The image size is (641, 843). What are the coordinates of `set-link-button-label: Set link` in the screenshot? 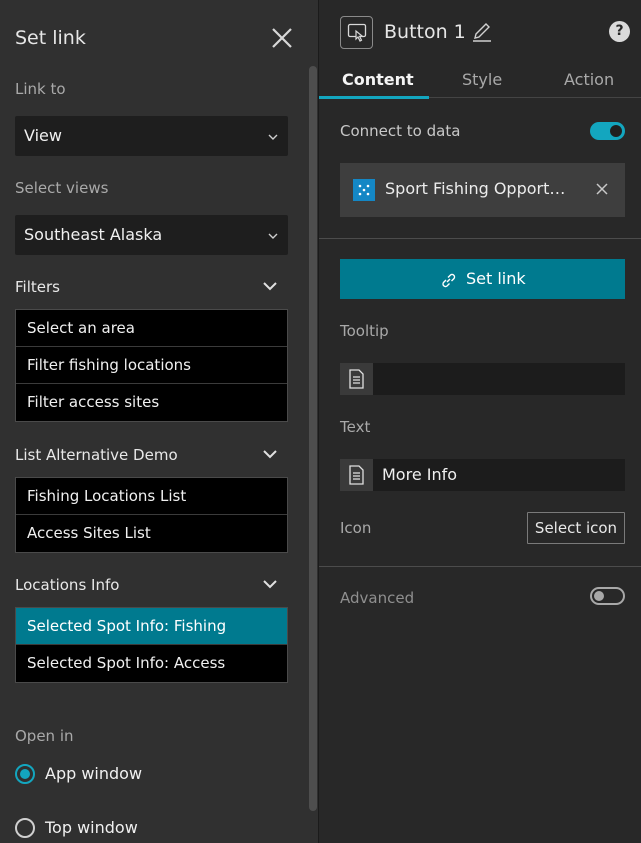 It's located at (496, 278).